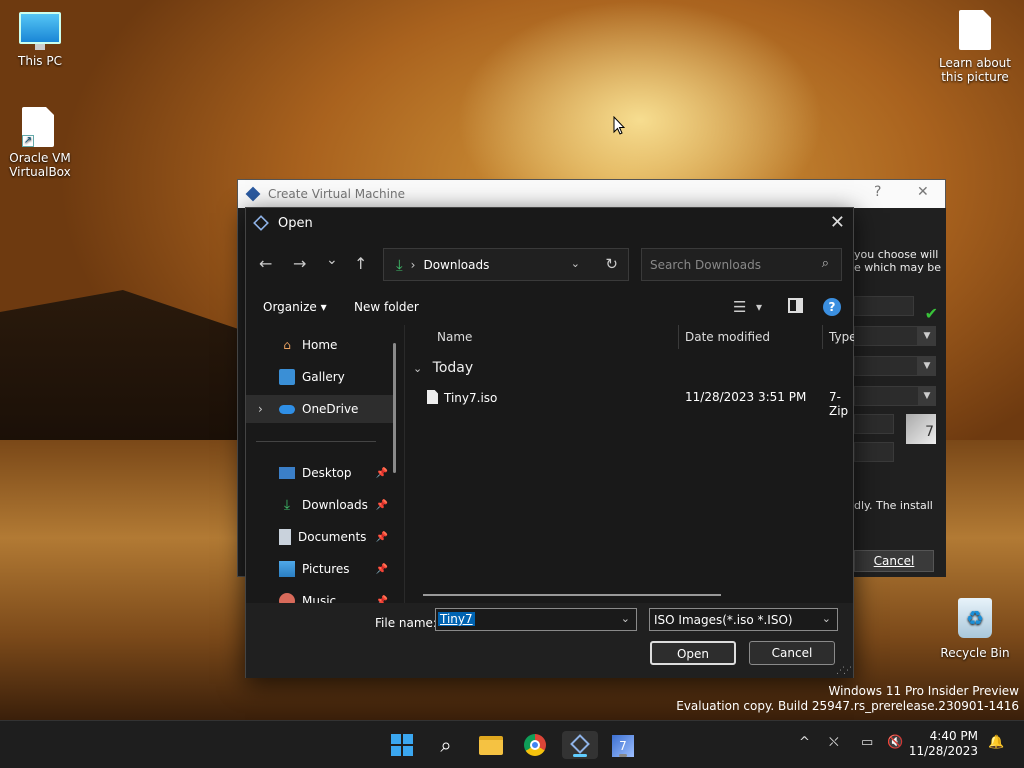 The height and width of the screenshot is (768, 1024). What do you see at coordinates (386, 307) in the screenshot?
I see `new-folder-button: New folder` at bounding box center [386, 307].